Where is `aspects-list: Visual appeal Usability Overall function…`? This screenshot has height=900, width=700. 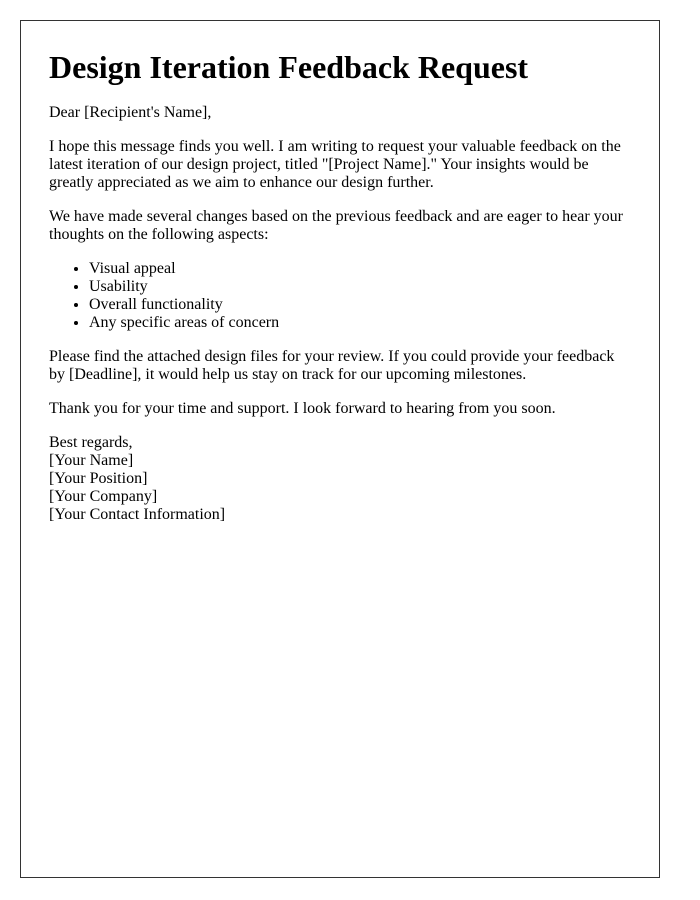 aspects-list: Visual appeal Usability Overall function… is located at coordinates (340, 296).